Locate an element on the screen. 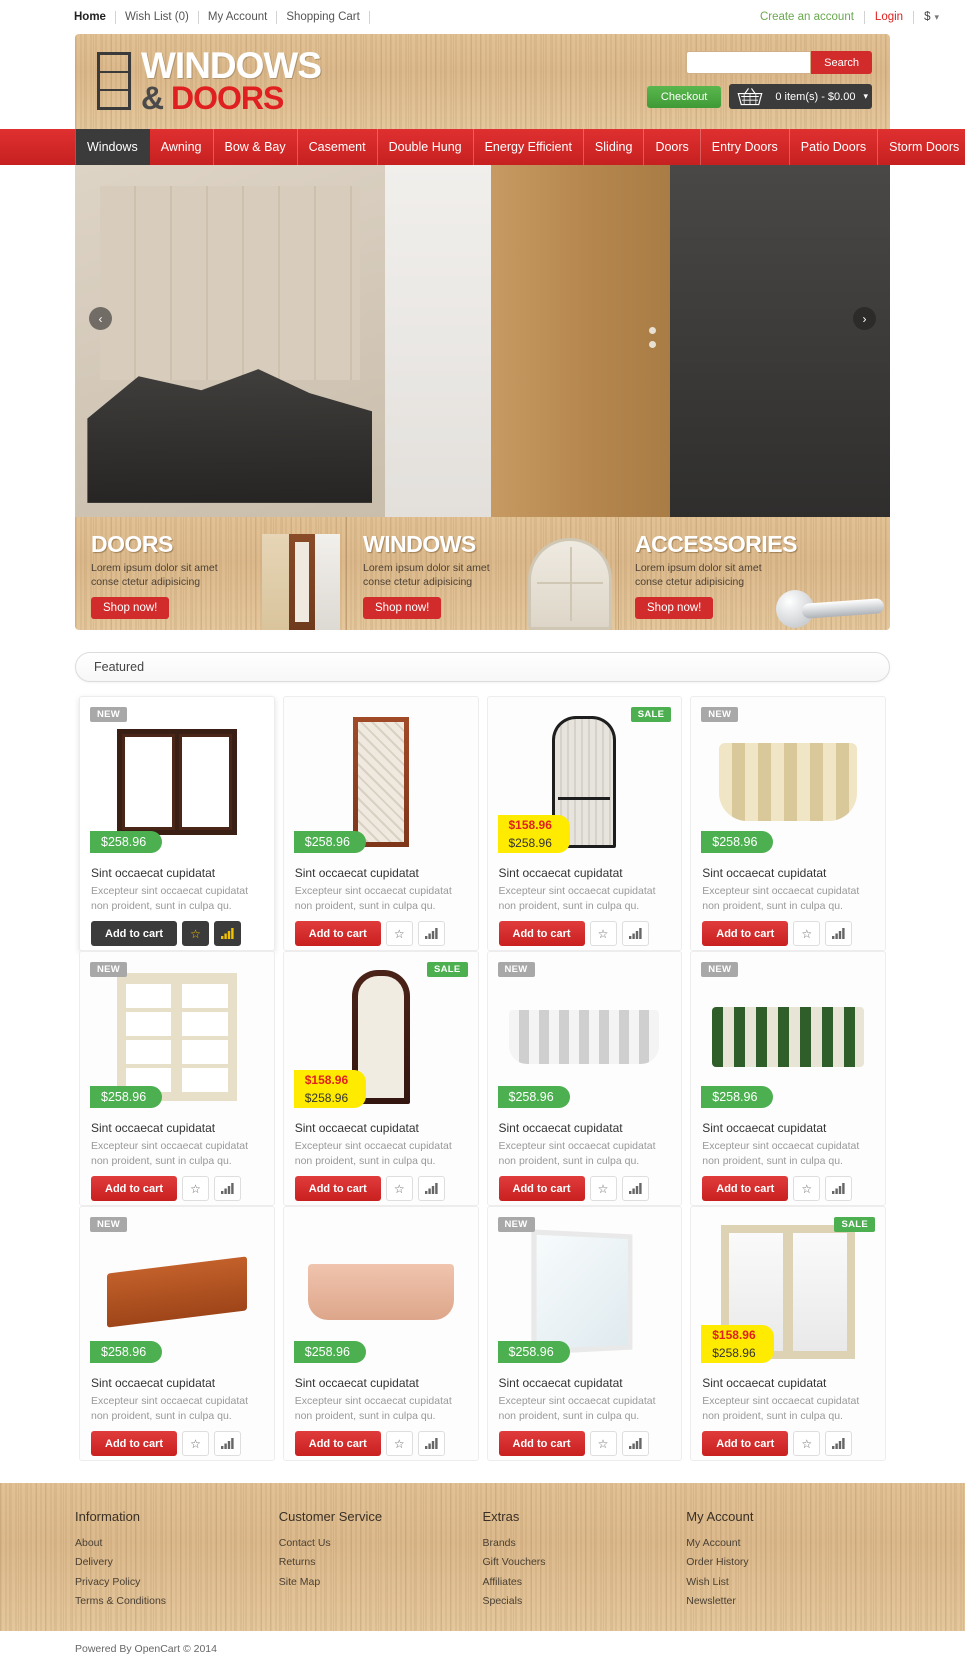 The image size is (965, 1655). slider-prev-icon: ‹ is located at coordinates (100, 318).